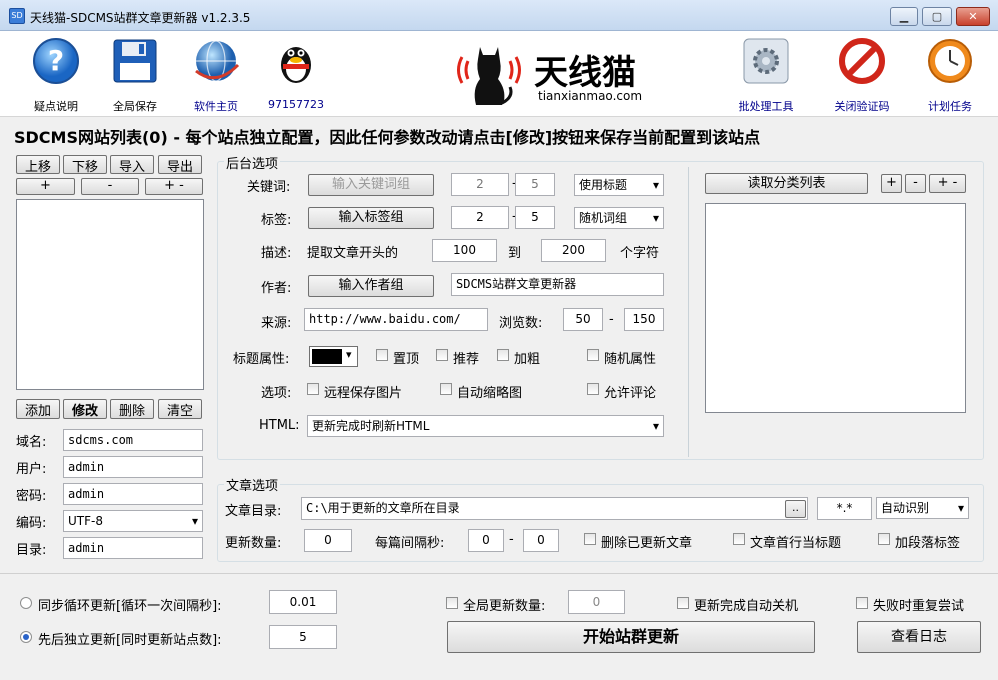 The image size is (998, 680). Describe the element at coordinates (619, 185) in the screenshot. I see `keyword-mode-select: 使用标题` at that location.